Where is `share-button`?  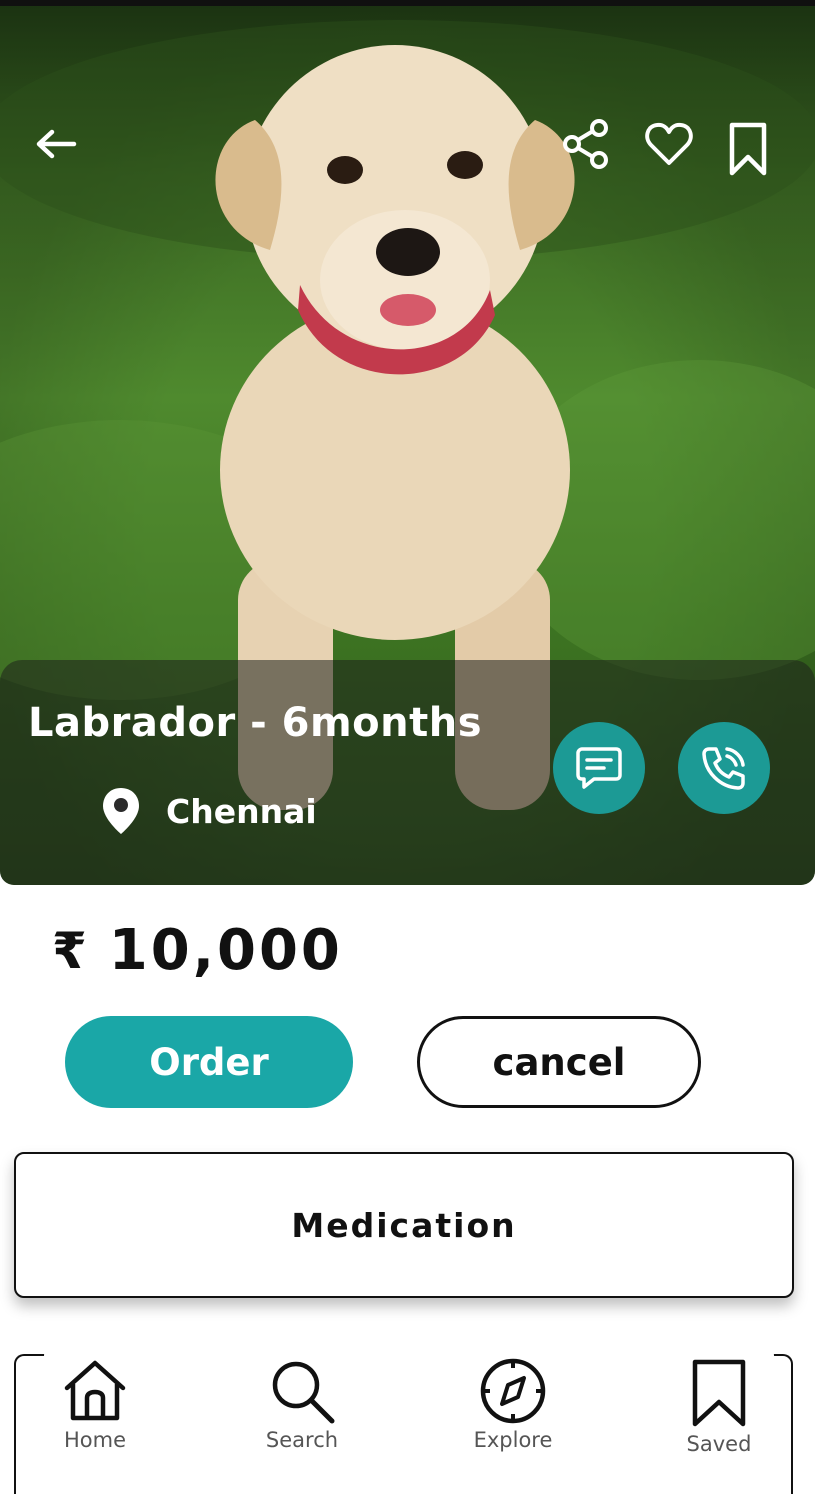 share-button is located at coordinates (586, 144).